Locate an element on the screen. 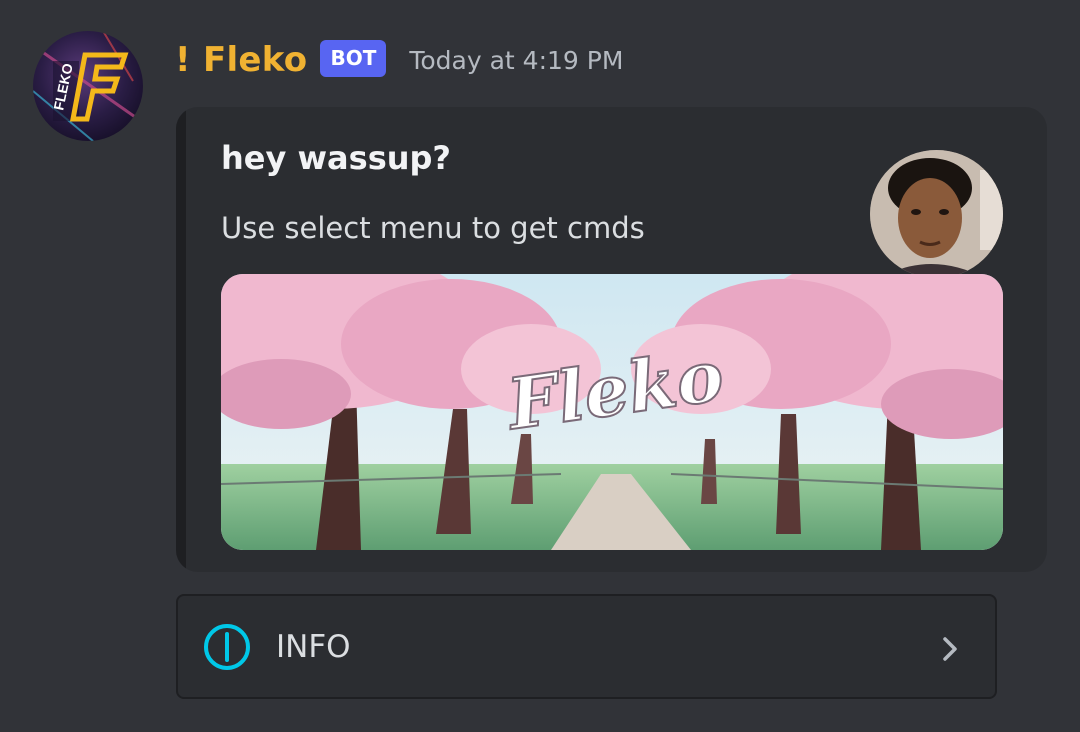 The width and height of the screenshot is (1080, 732). bot-avatar: FLEKO is located at coordinates (88, 86).